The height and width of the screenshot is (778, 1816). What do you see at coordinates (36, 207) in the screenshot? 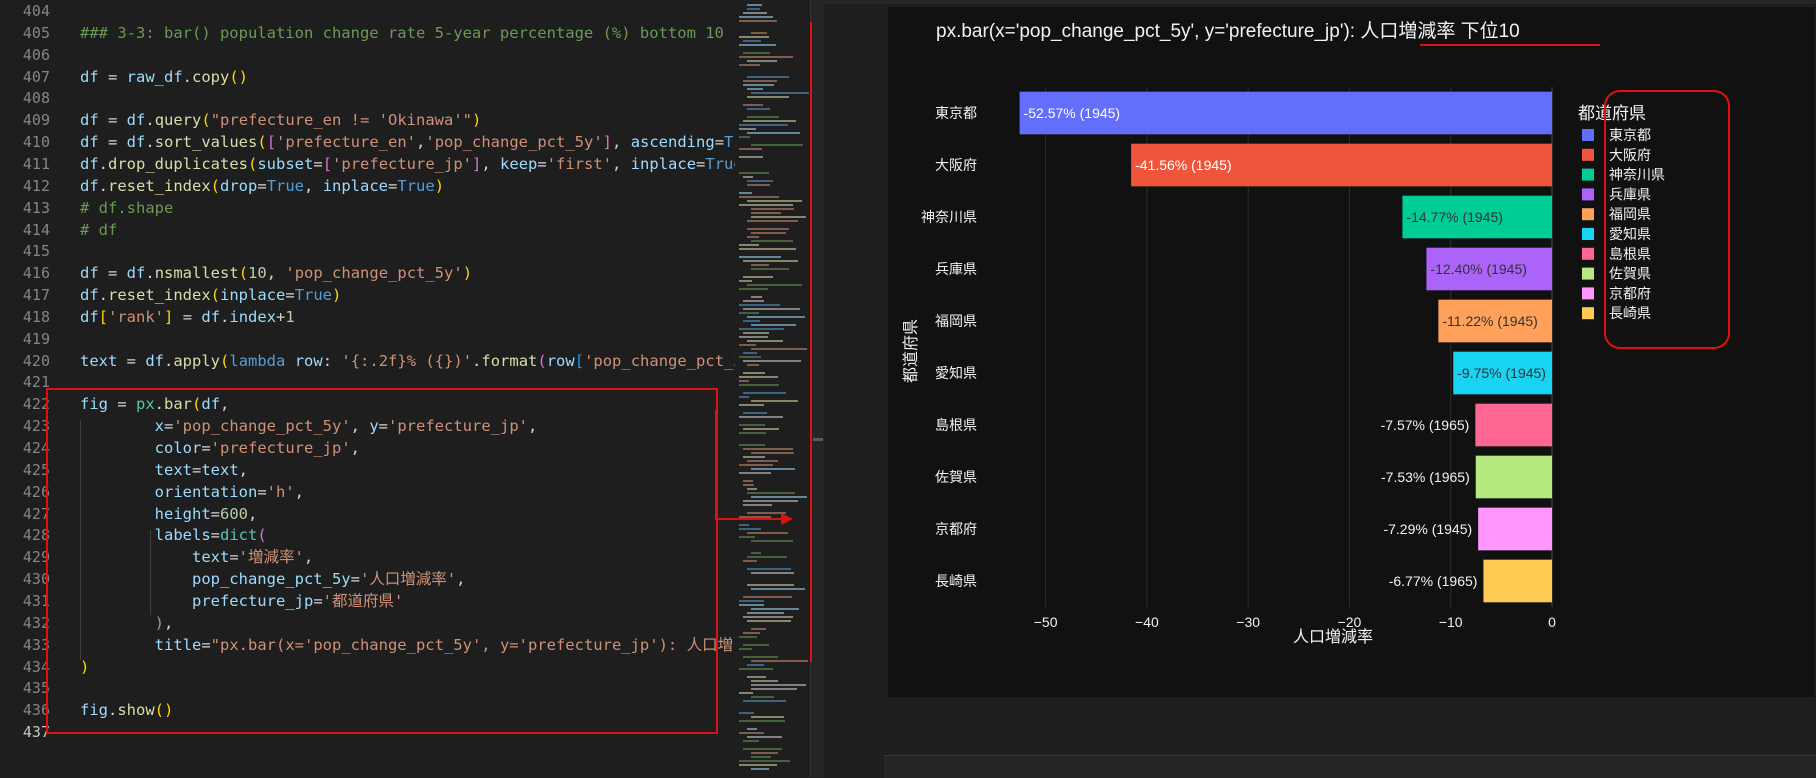
I see `line-number: 413` at bounding box center [36, 207].